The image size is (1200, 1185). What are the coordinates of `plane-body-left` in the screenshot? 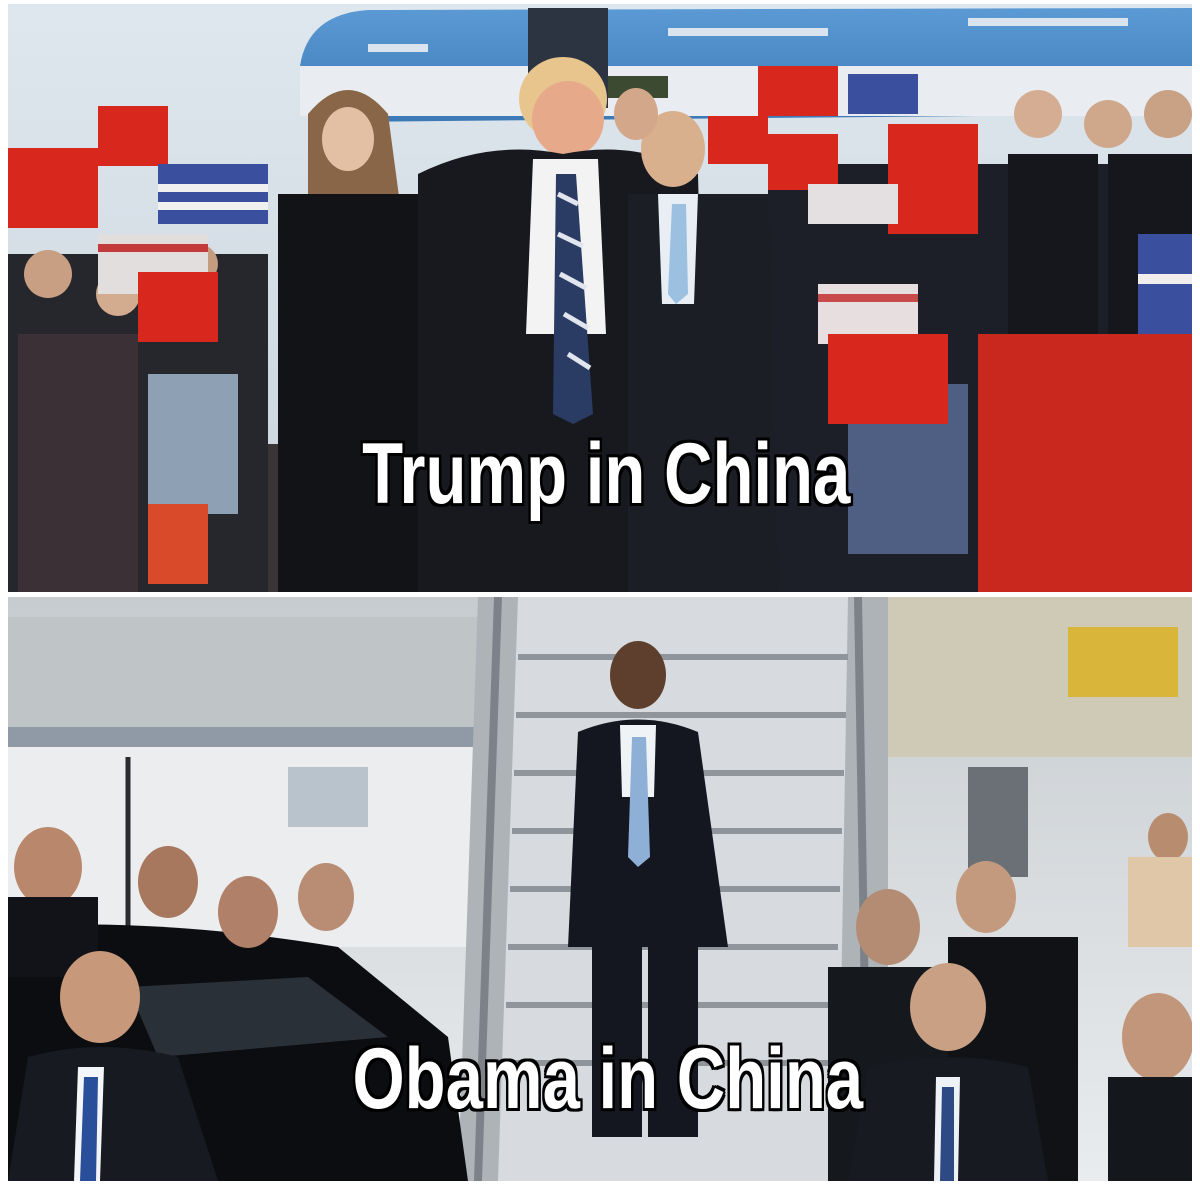 It's located at (248, 677).